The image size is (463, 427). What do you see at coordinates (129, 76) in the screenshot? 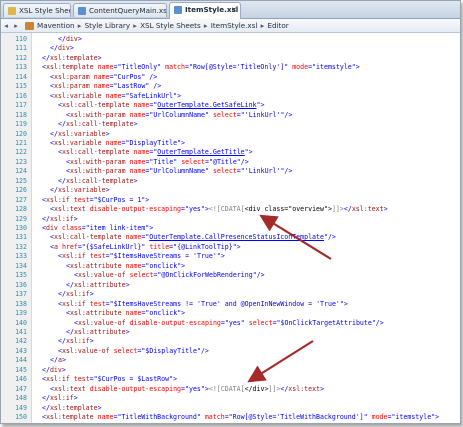
I see `code-token: CurPos` at bounding box center [129, 76].